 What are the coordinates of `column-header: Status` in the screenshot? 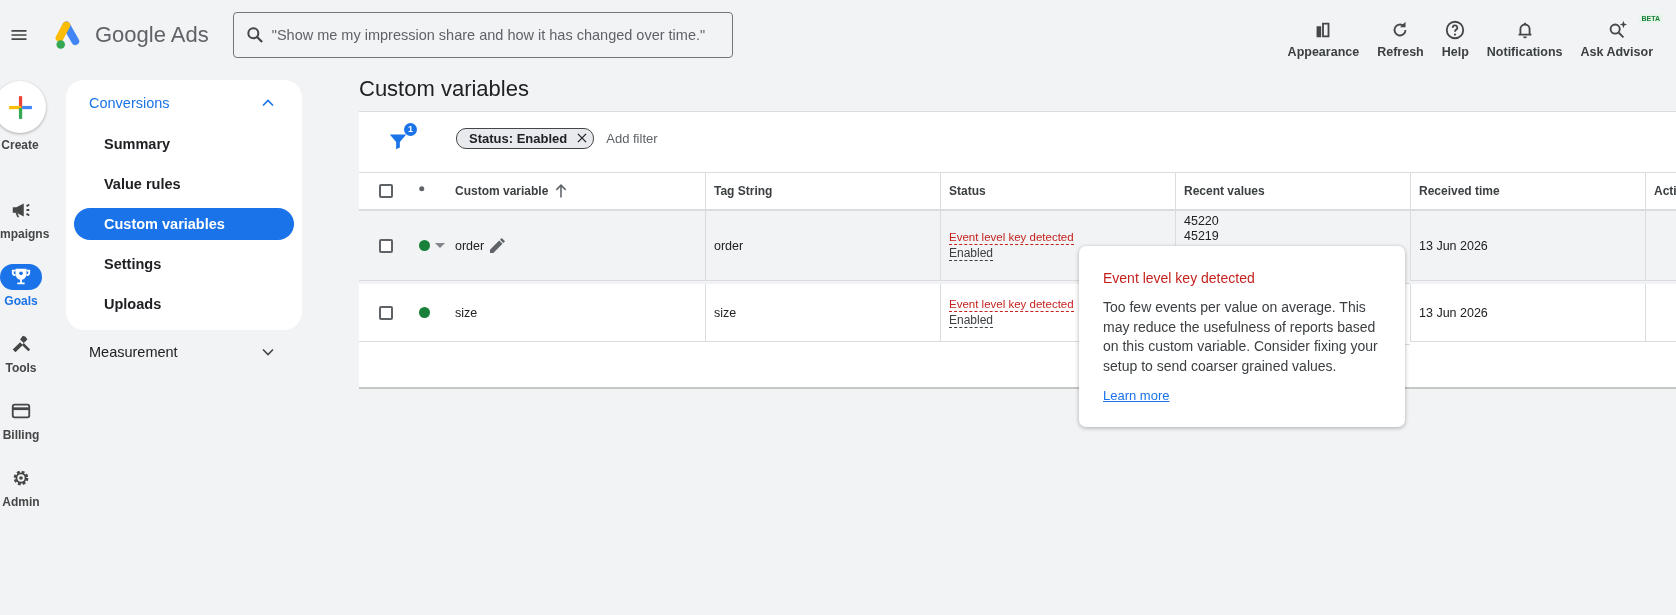 It's located at (967, 191).